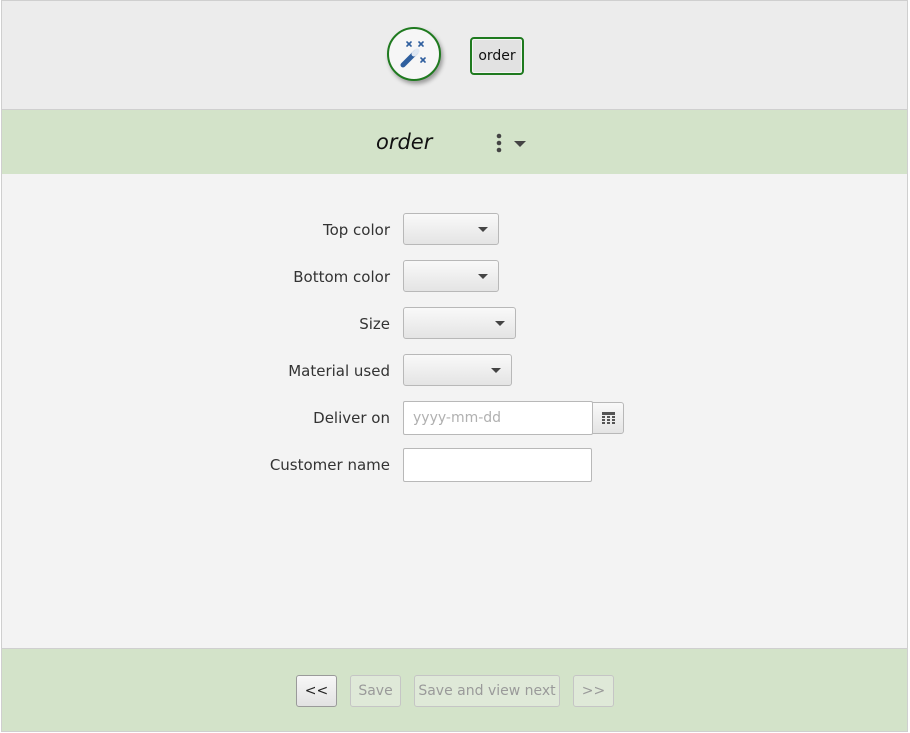 The image size is (910, 733). What do you see at coordinates (316, 691) in the screenshot?
I see `previous-button: <<` at bounding box center [316, 691].